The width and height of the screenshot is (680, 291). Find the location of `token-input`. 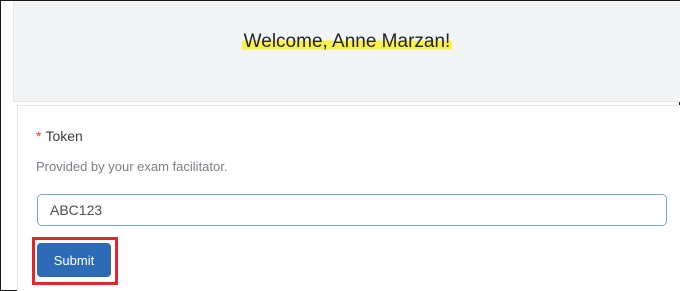

token-input is located at coordinates (352, 210).